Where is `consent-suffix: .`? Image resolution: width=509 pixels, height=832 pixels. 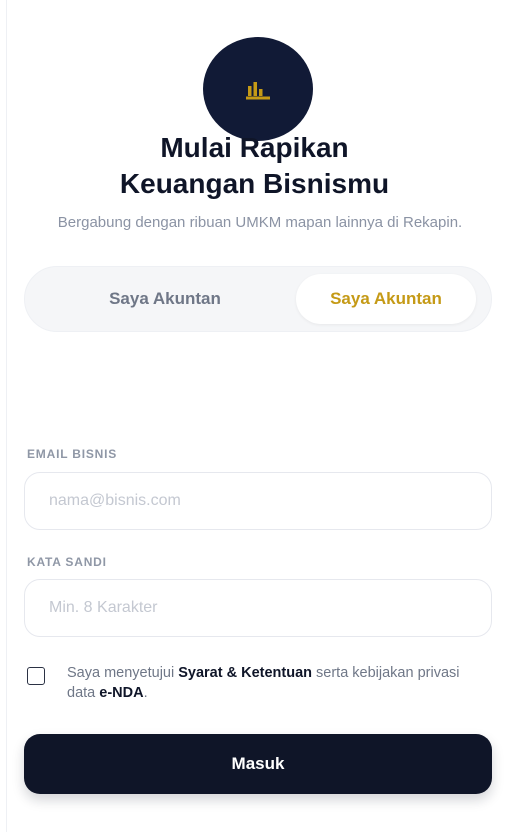 consent-suffix: . is located at coordinates (145, 693).